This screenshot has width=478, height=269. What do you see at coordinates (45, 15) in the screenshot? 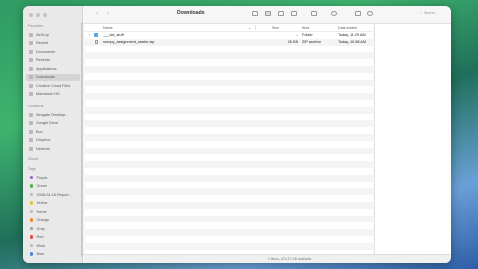
I see `zoom-window-button` at bounding box center [45, 15].